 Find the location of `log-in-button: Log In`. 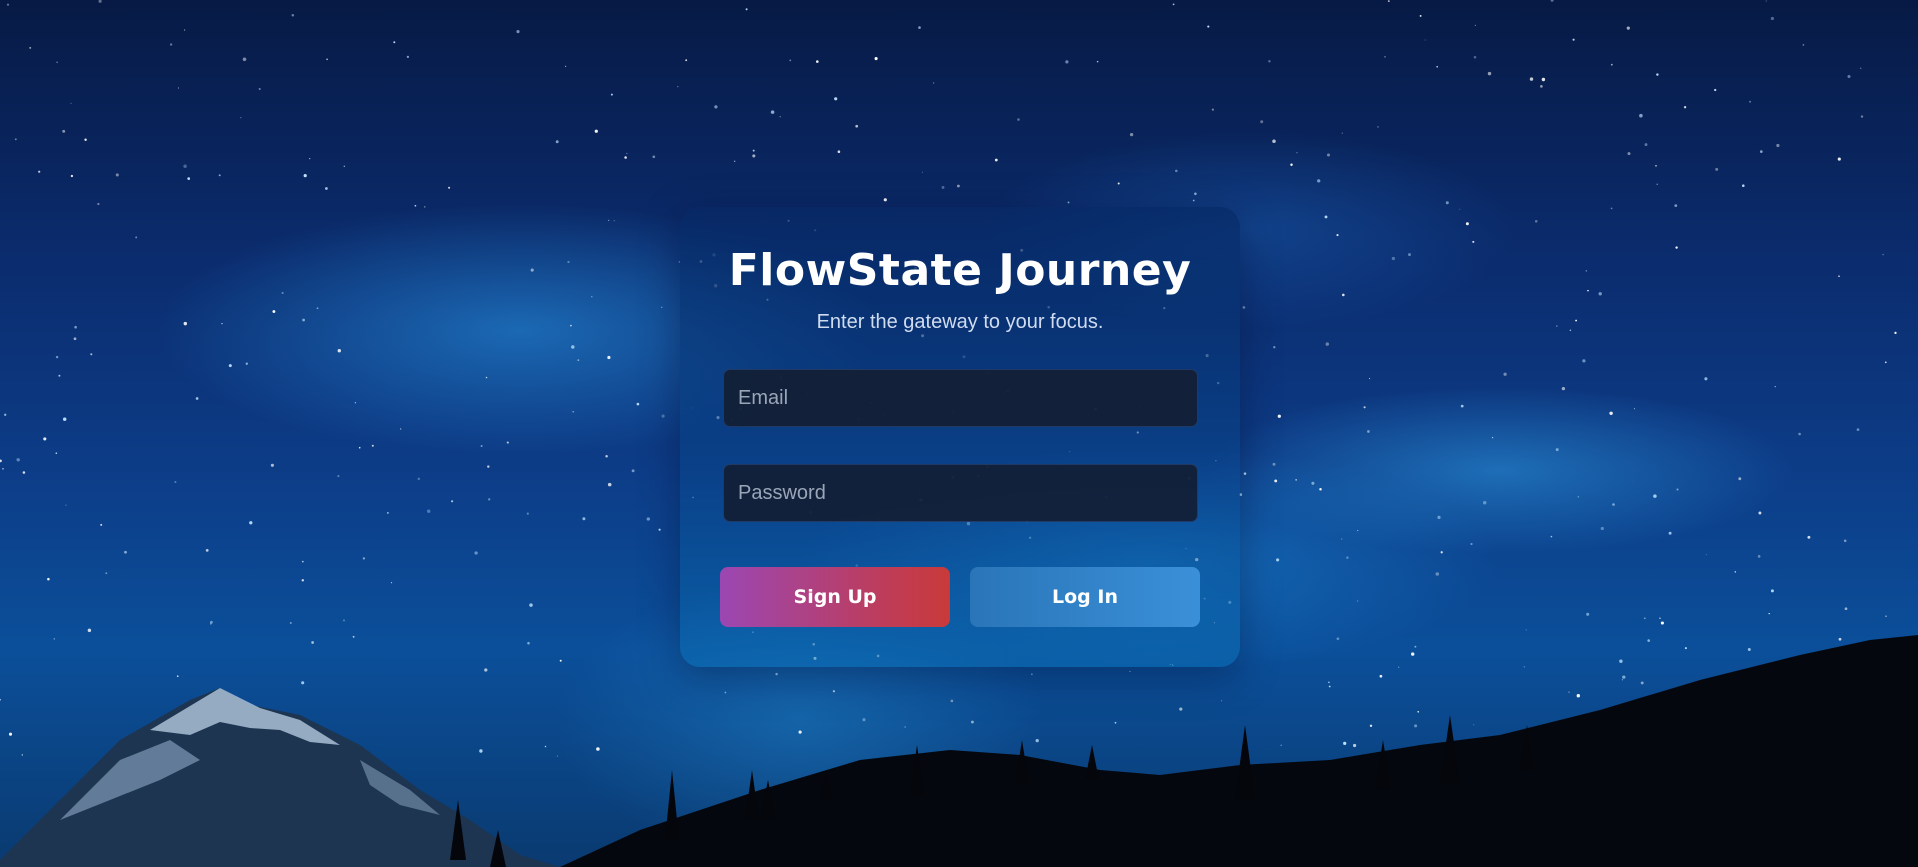

log-in-button: Log In is located at coordinates (1085, 597).